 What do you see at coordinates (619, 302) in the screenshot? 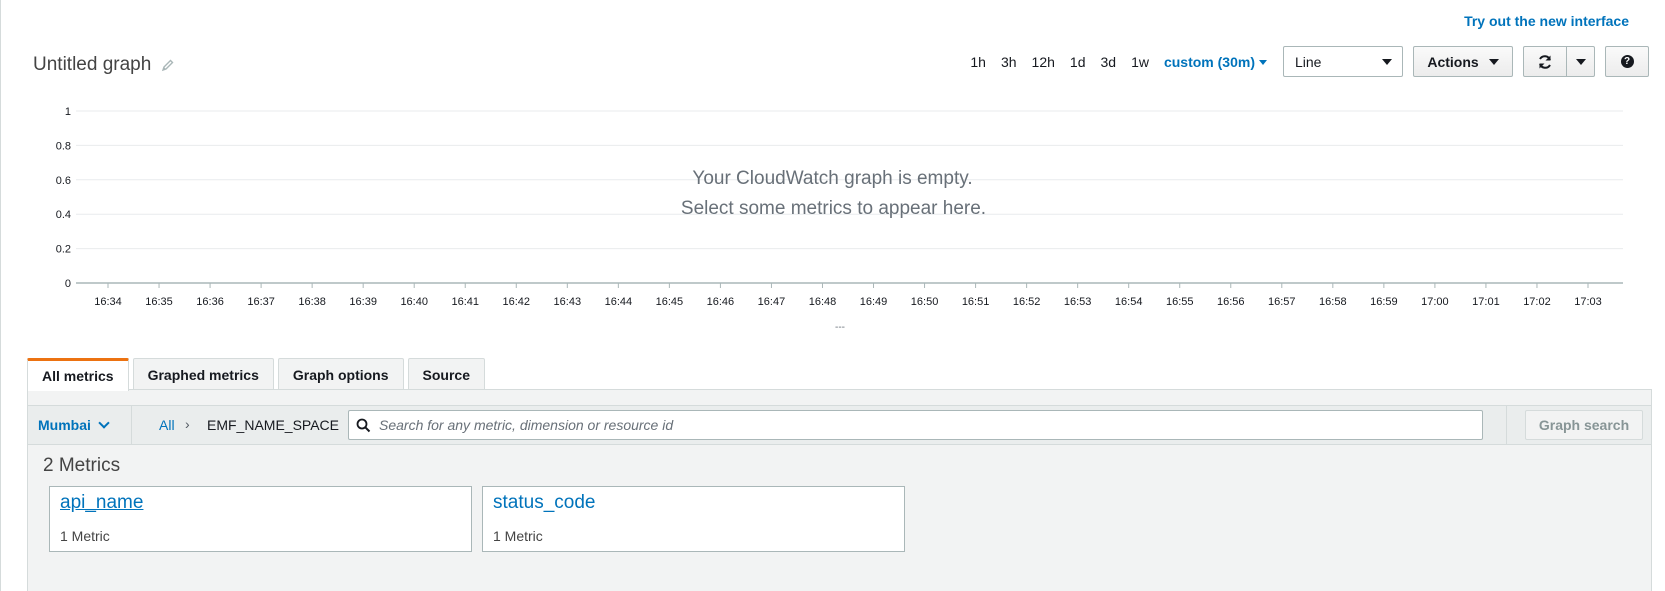
I see `x-tick-label: 16:44` at bounding box center [619, 302].